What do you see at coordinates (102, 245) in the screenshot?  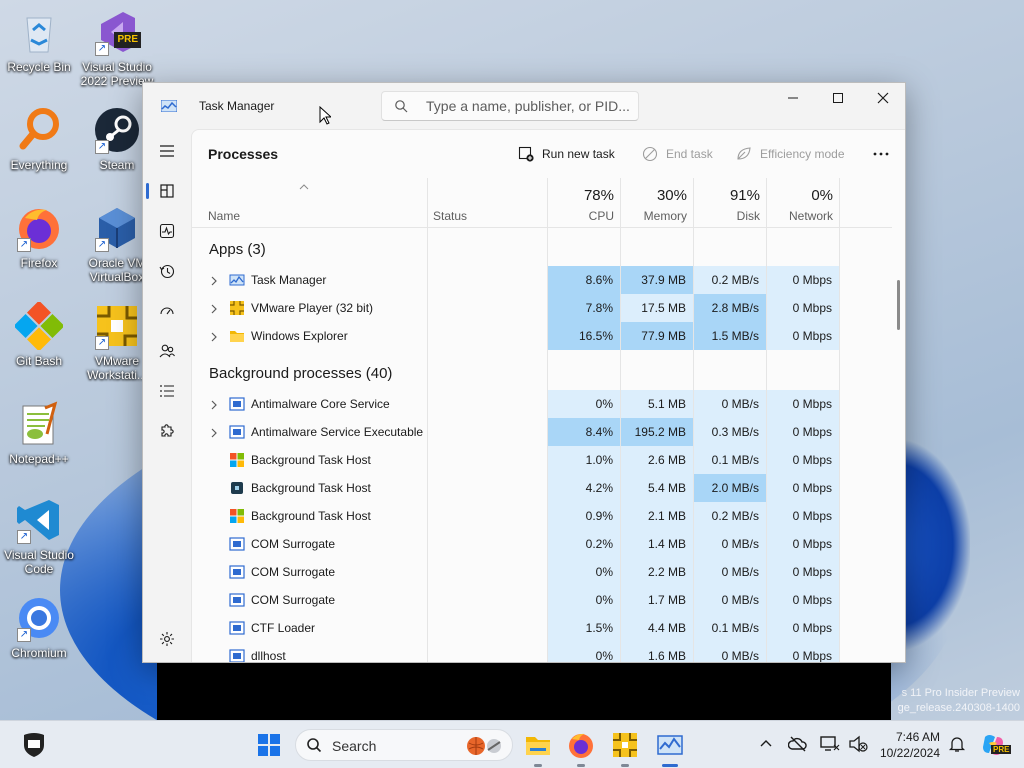 I see `shortcut-arrow-icon: ↗` at bounding box center [102, 245].